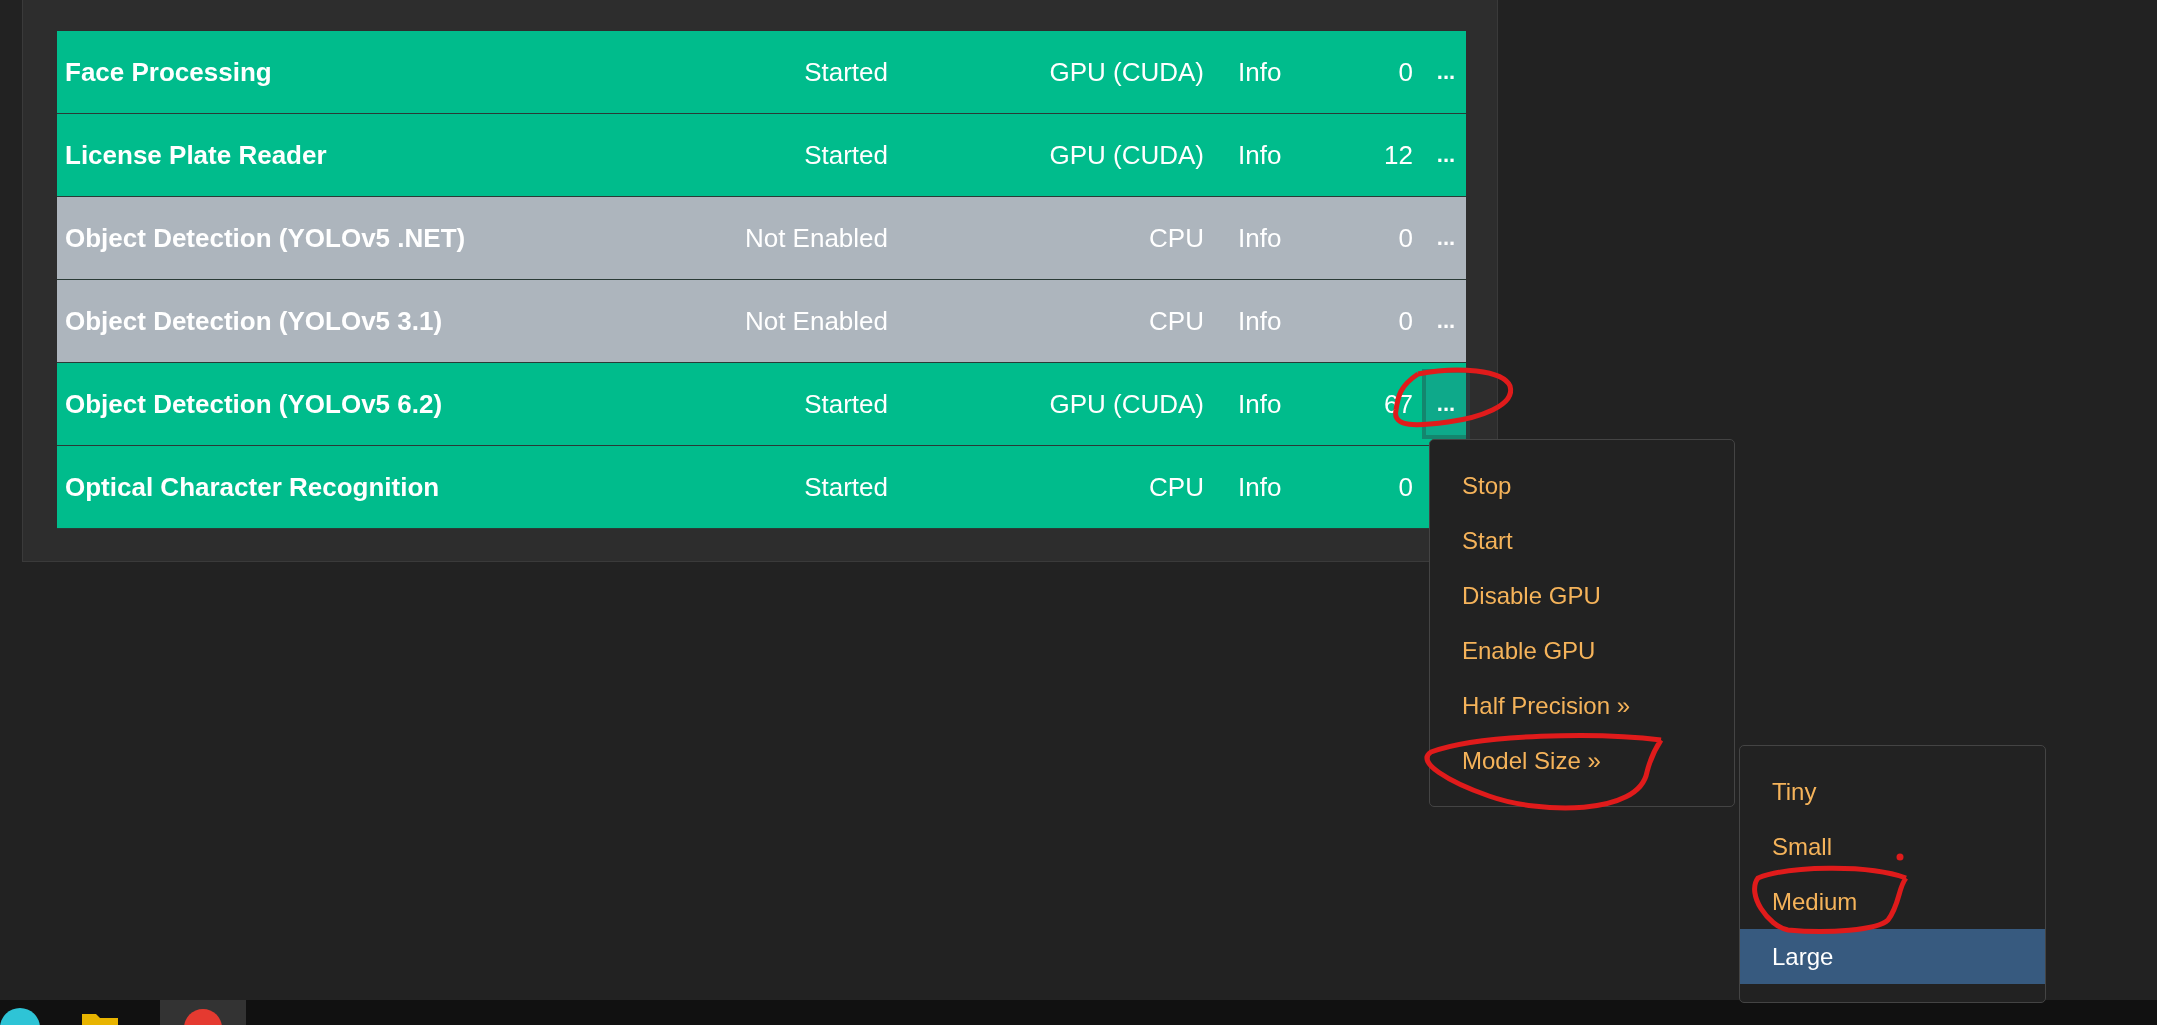 This screenshot has width=2157, height=1025. I want to click on request-count: 12, so click(1398, 155).